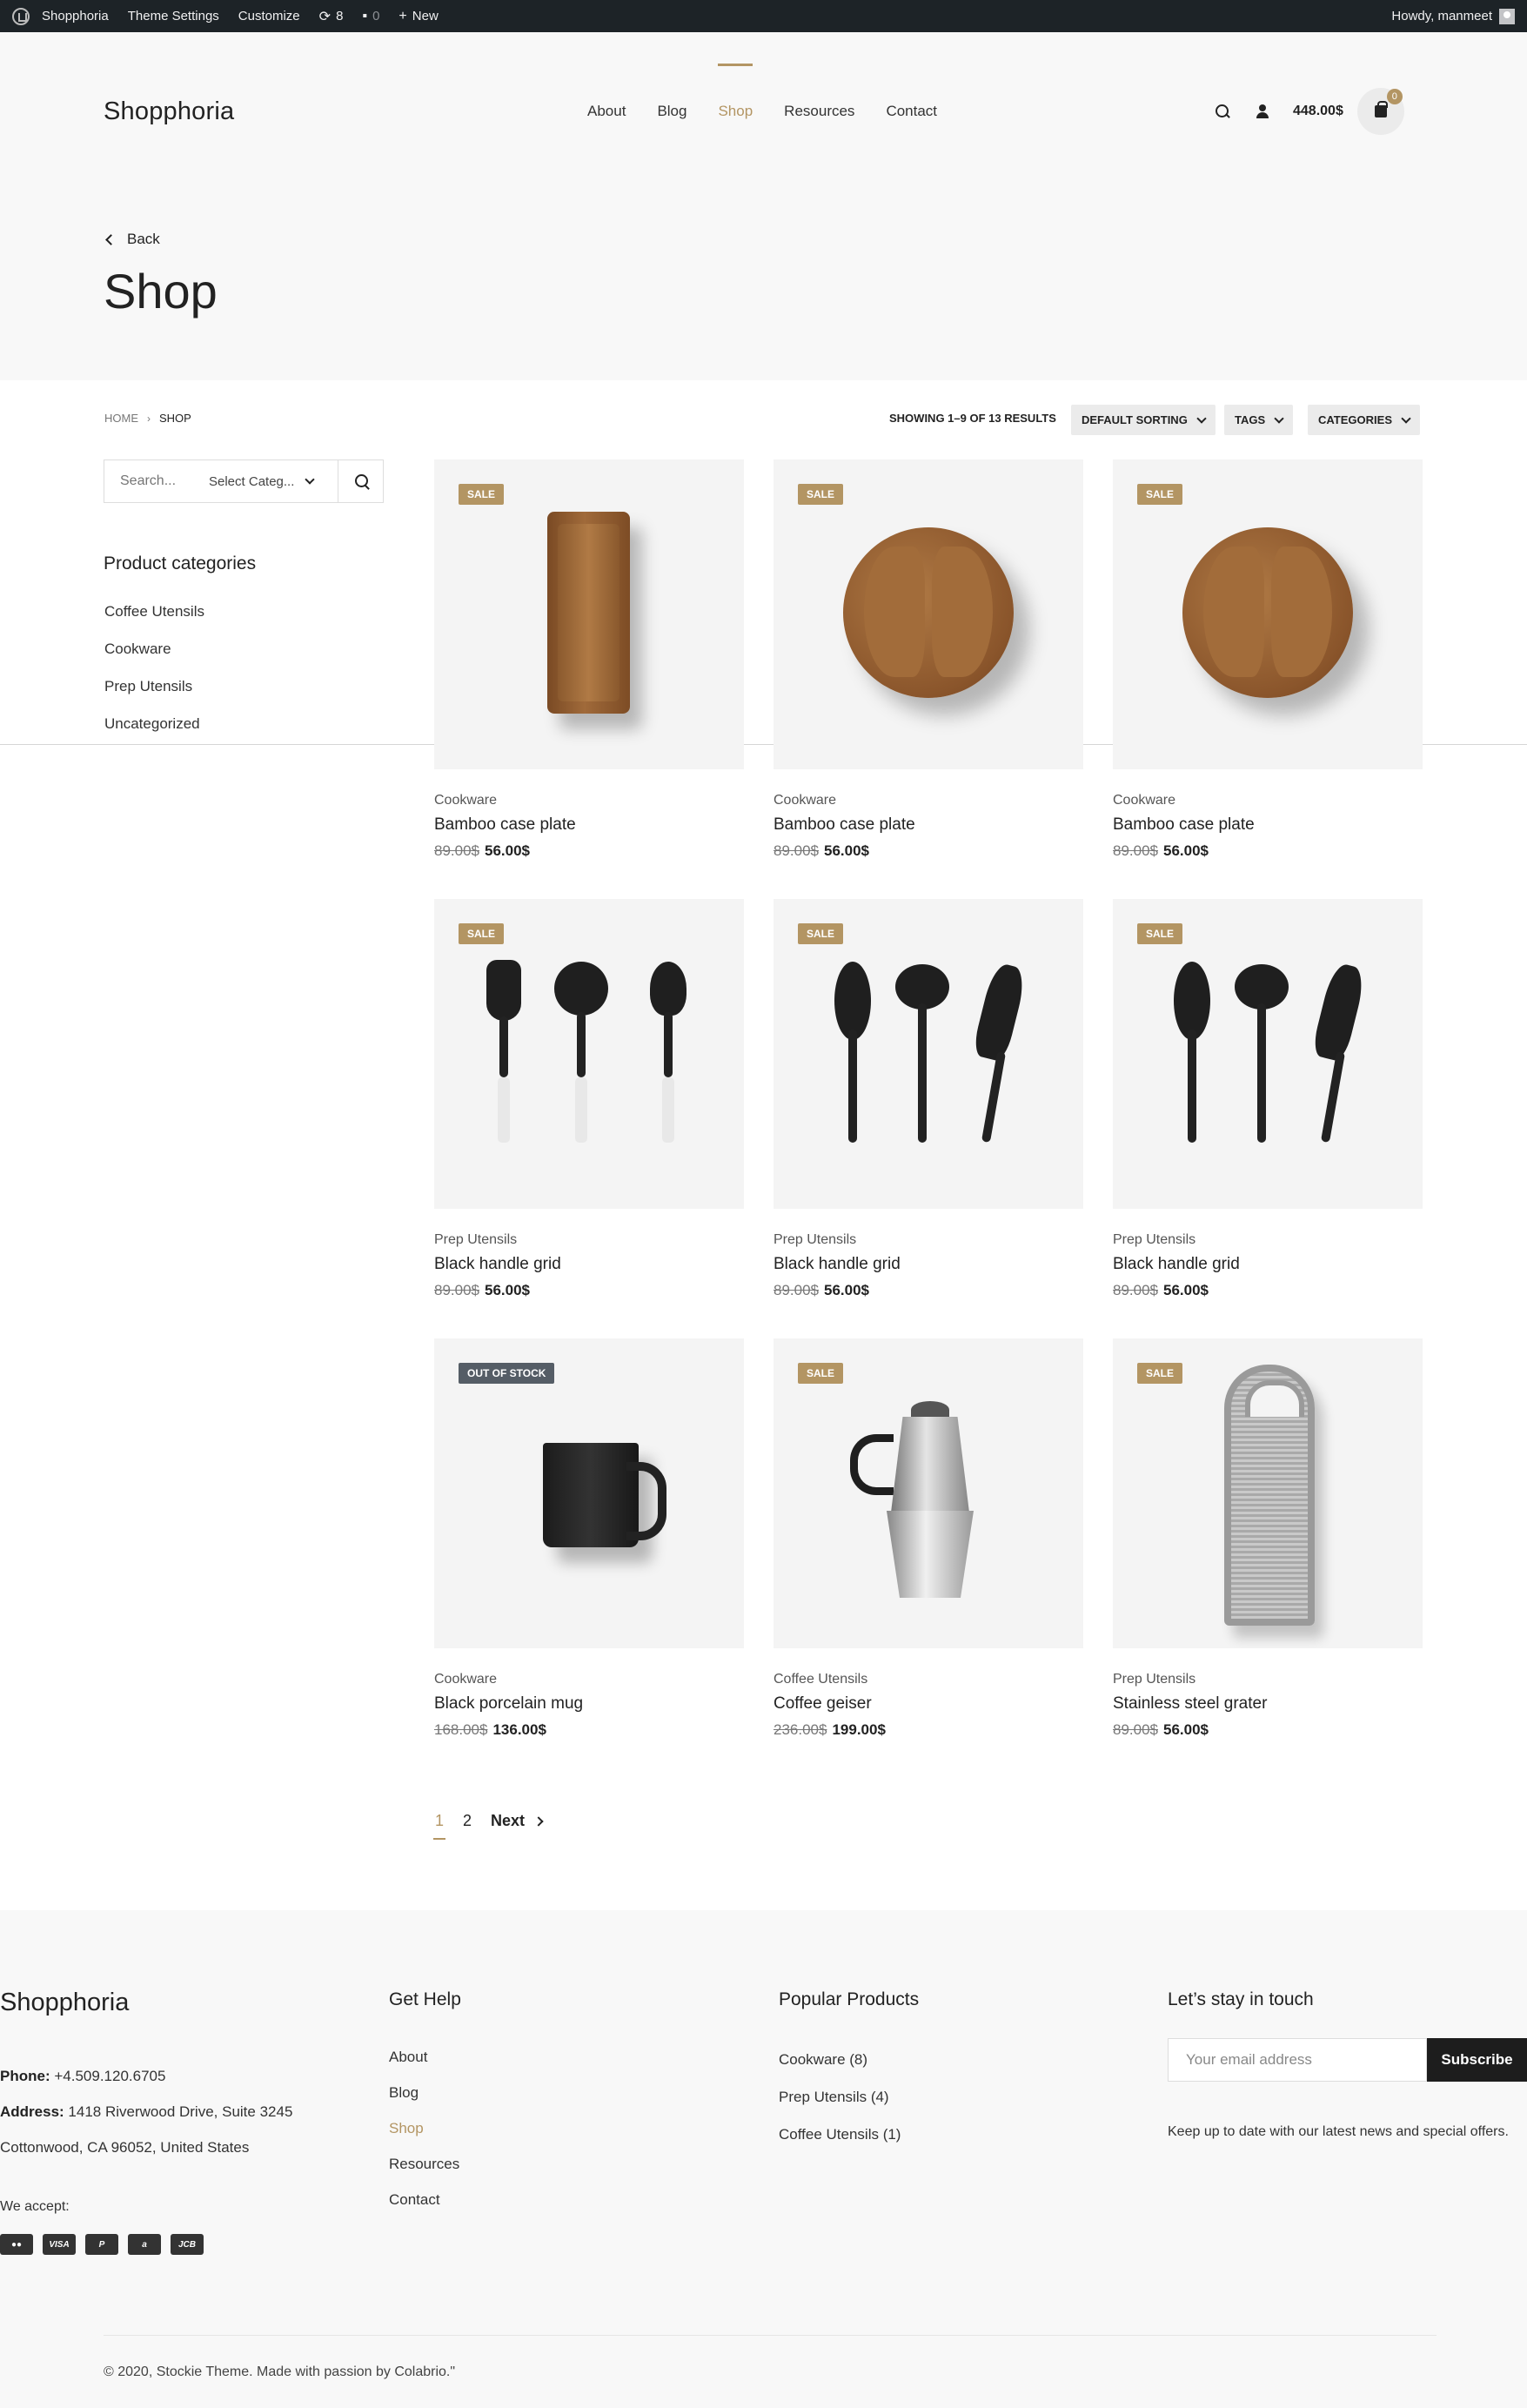  I want to click on category-prep-utensils: Prep Utensils, so click(154, 696).